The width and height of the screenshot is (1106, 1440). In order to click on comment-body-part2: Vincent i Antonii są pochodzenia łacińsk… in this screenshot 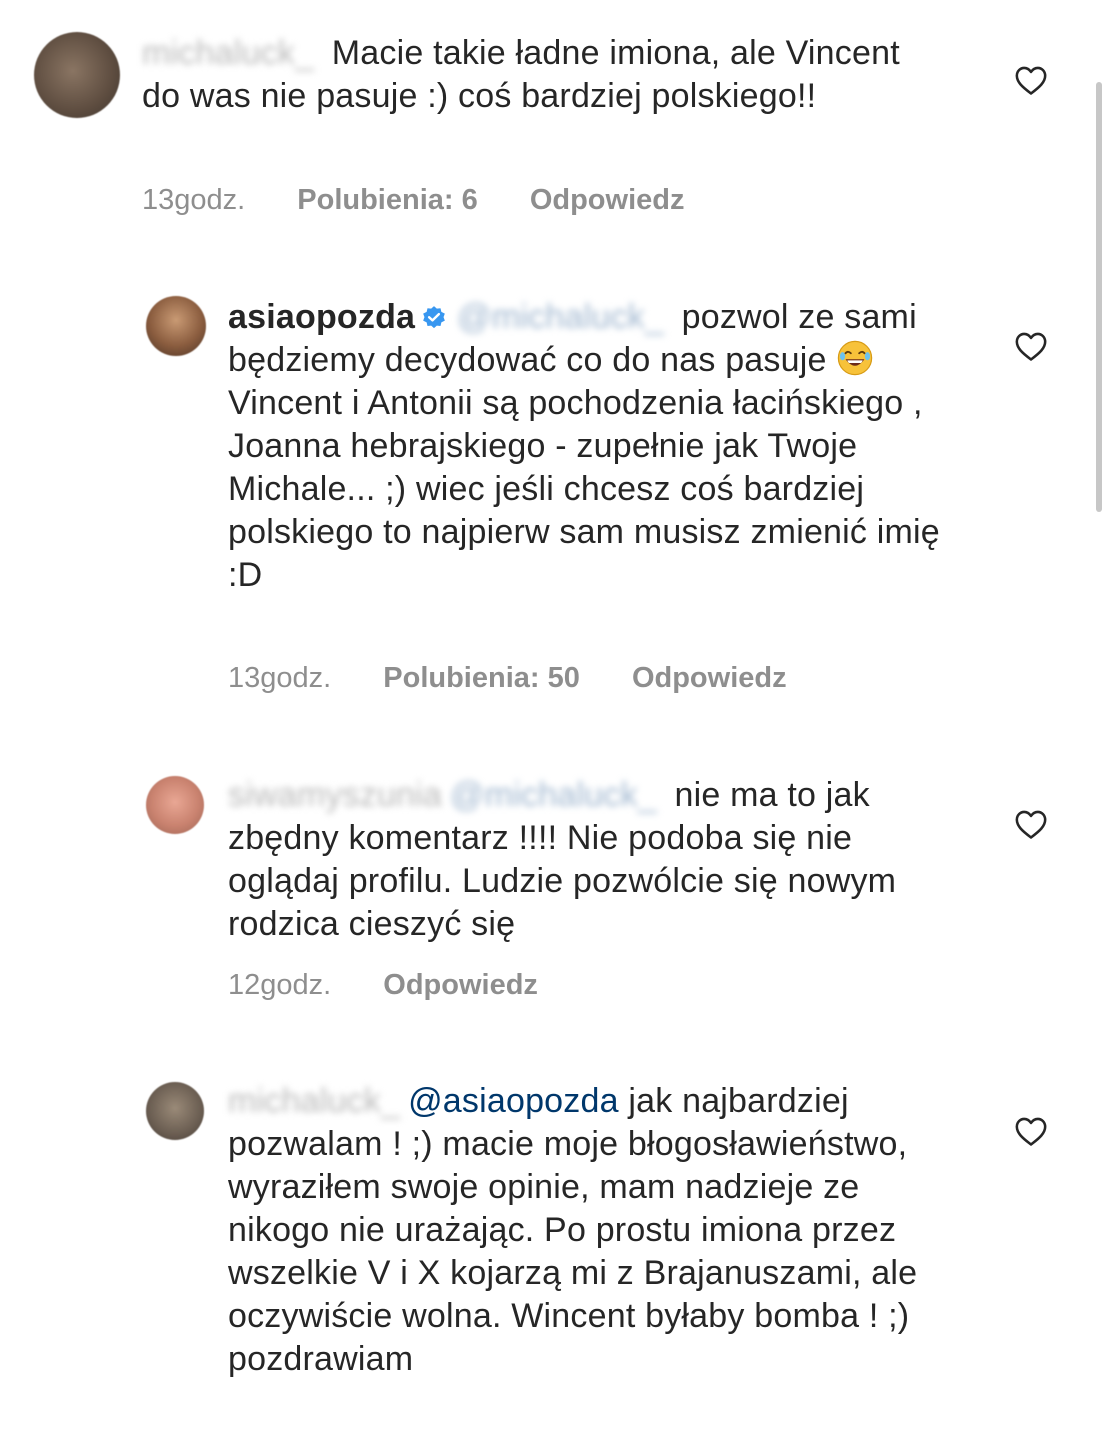, I will do `click(584, 489)`.